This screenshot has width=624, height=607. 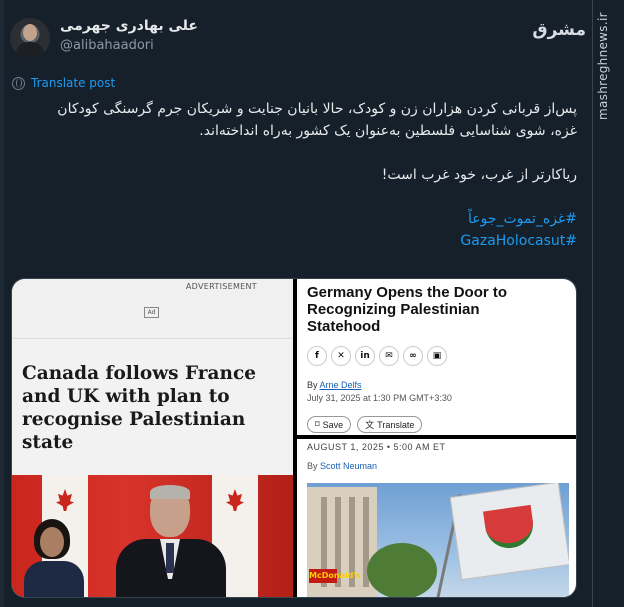 What do you see at coordinates (377, 356) in the screenshot?
I see `share-icons-row: f ✕ in ✉ ∞ ▣` at bounding box center [377, 356].